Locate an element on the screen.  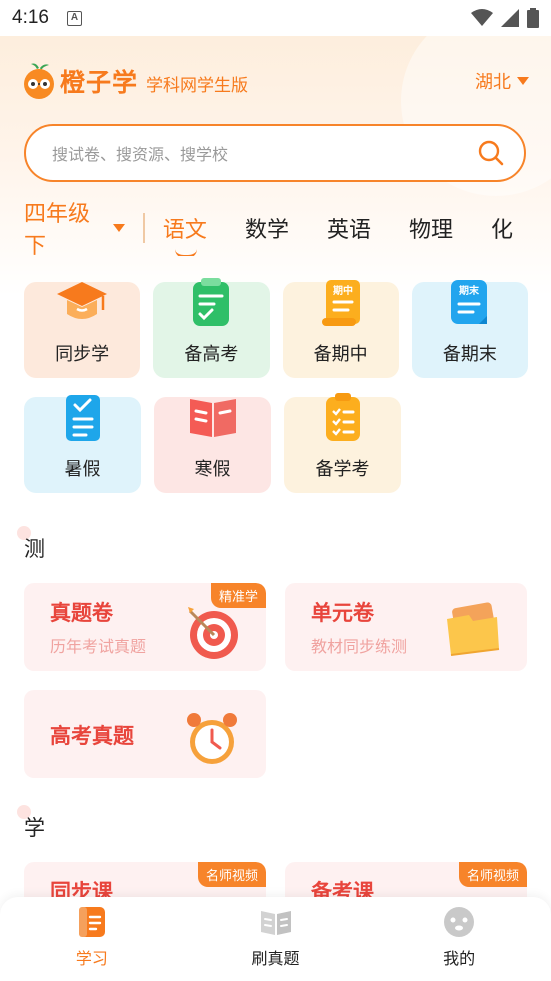
feature-title: 单元卷 is located at coordinates (342, 613).